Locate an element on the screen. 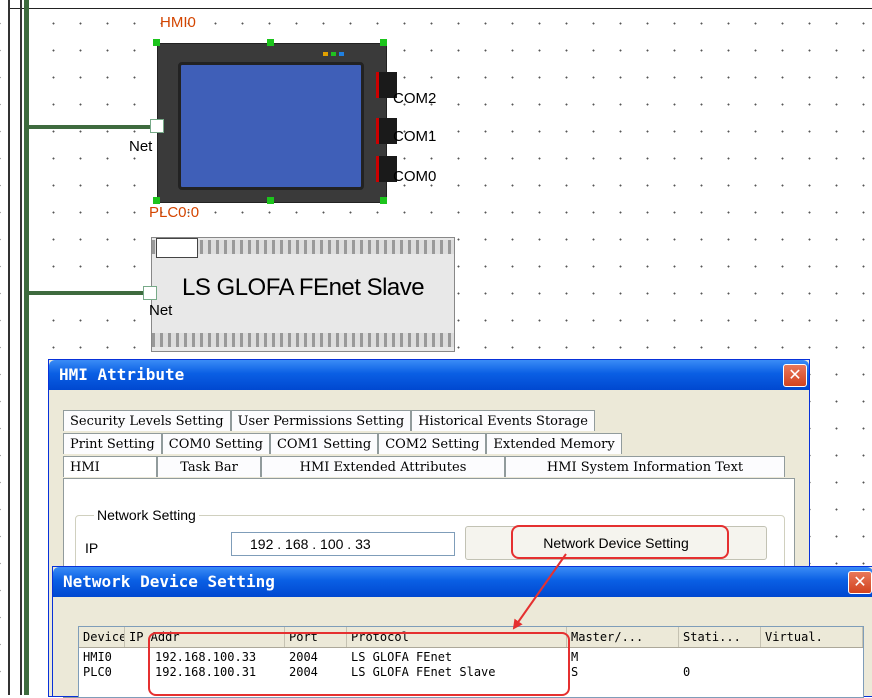 The height and width of the screenshot is (698, 872). plc-net-port is located at coordinates (150, 293).